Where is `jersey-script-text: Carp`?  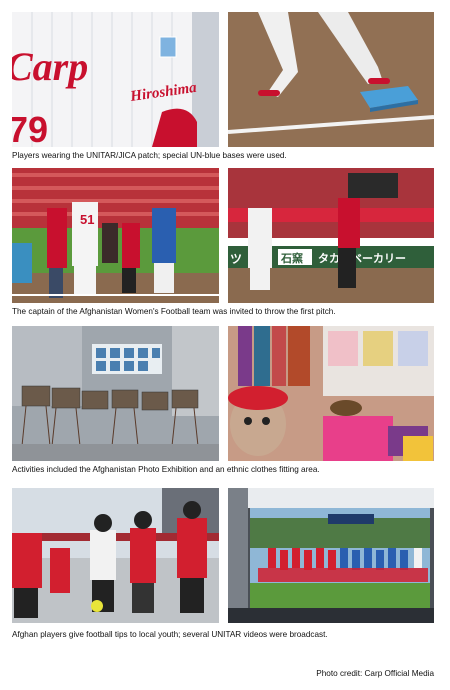
jersey-script-text: Carp is located at coordinates (50, 66).